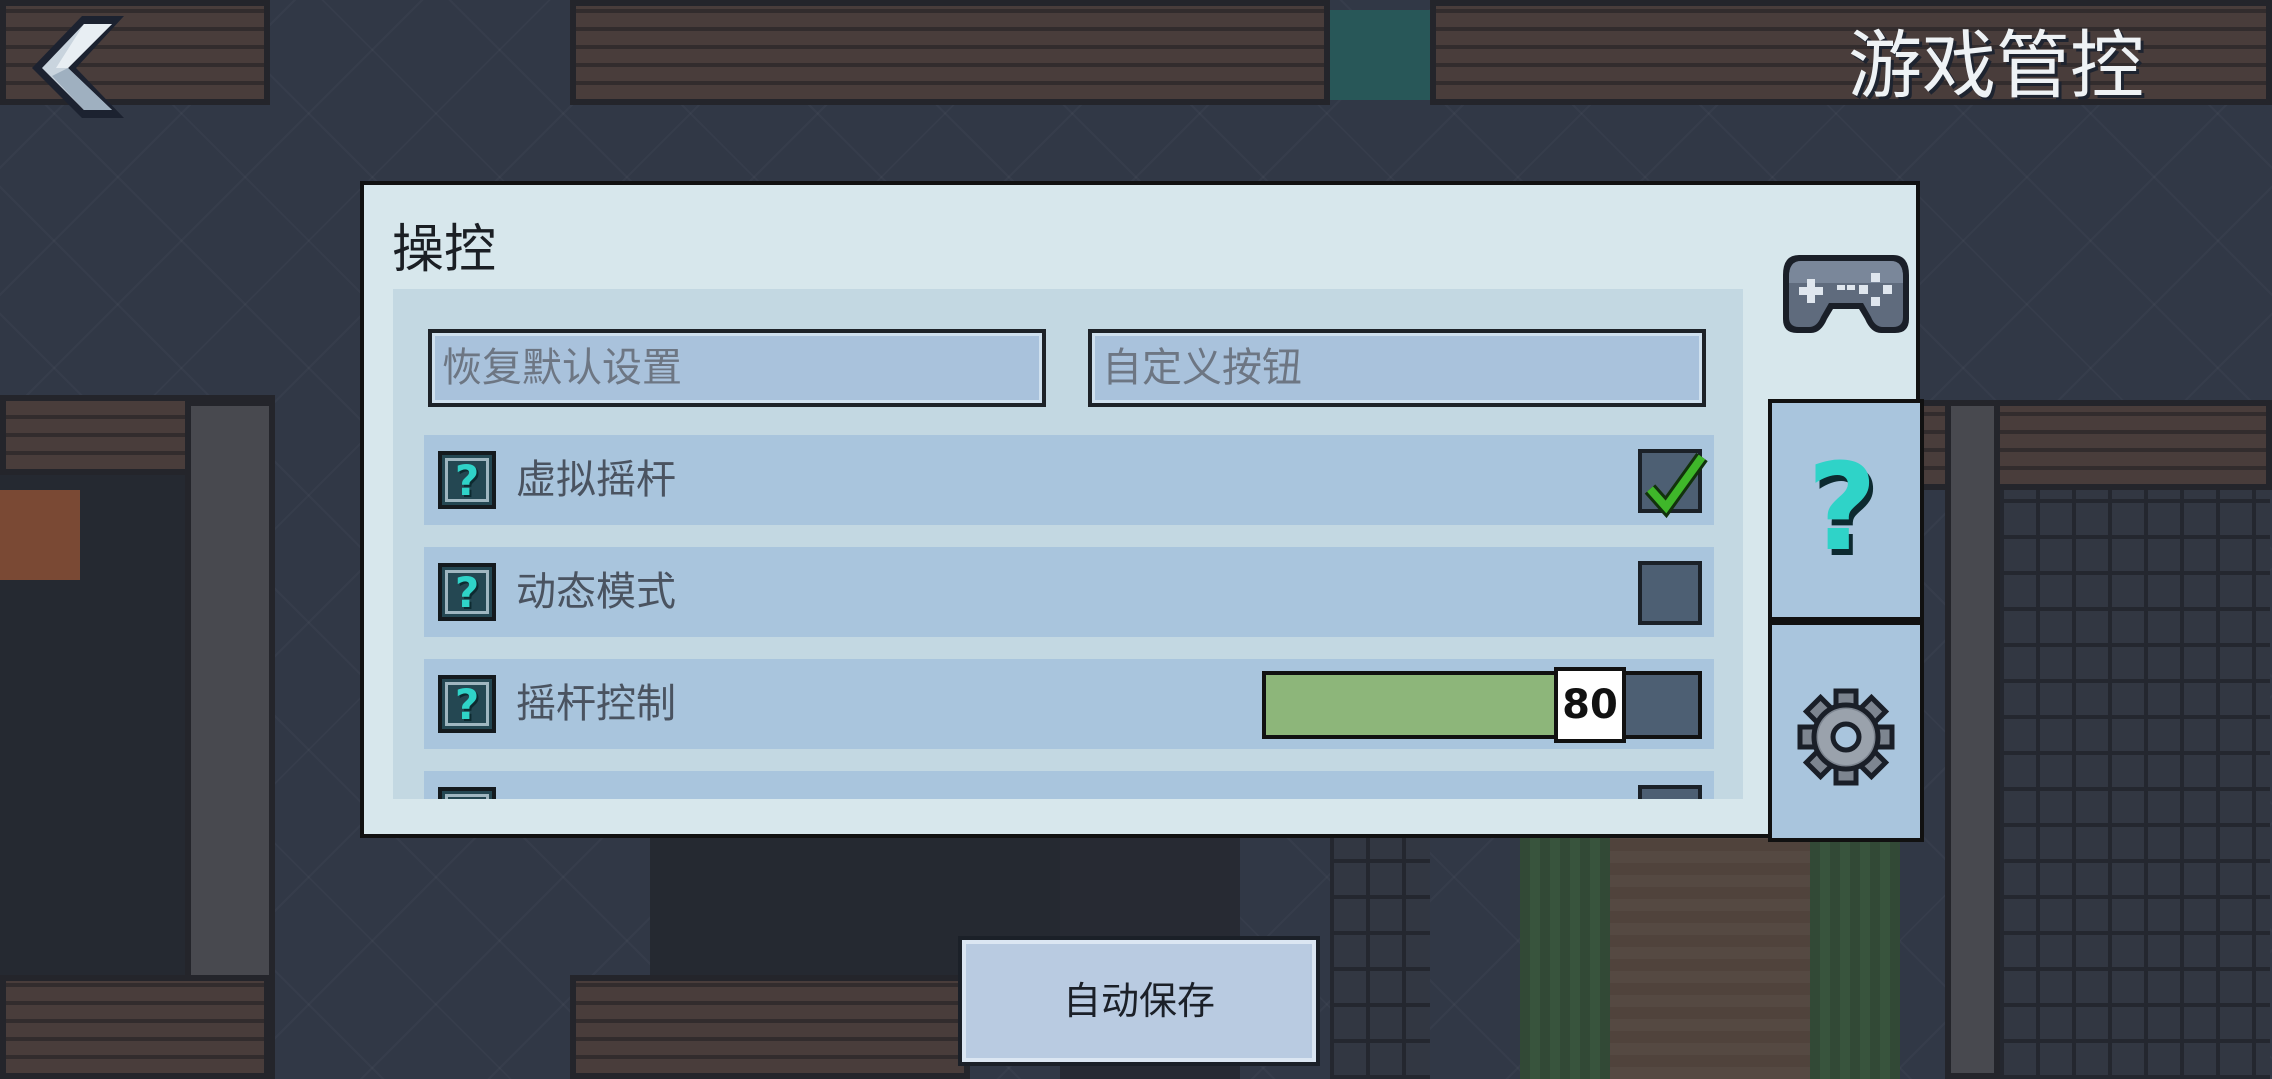 This screenshot has width=2272, height=1079. Describe the element at coordinates (1069, 592) in the screenshot. I see `setting-row-dynamic-mode: ? 动态模式` at that location.